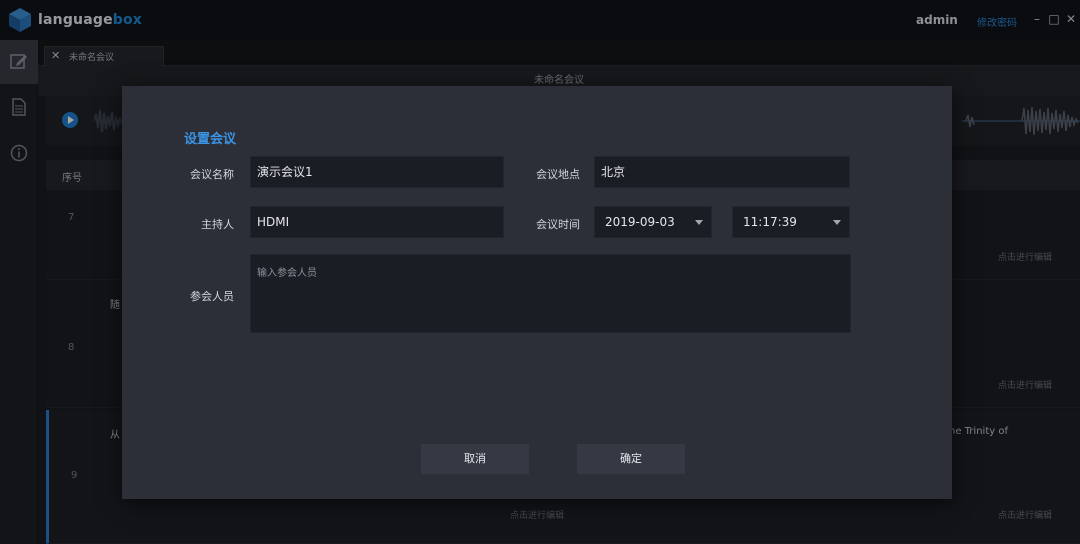 The height and width of the screenshot is (544, 1080). What do you see at coordinates (770, 222) in the screenshot?
I see `time-value: 11:17:39` at bounding box center [770, 222].